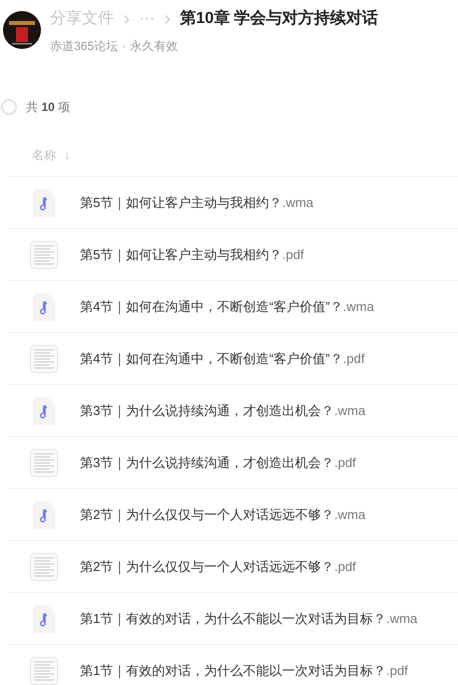 This screenshot has height=685, width=458. Describe the element at coordinates (154, 46) in the screenshot. I see `validity-label: 永久有效` at that location.